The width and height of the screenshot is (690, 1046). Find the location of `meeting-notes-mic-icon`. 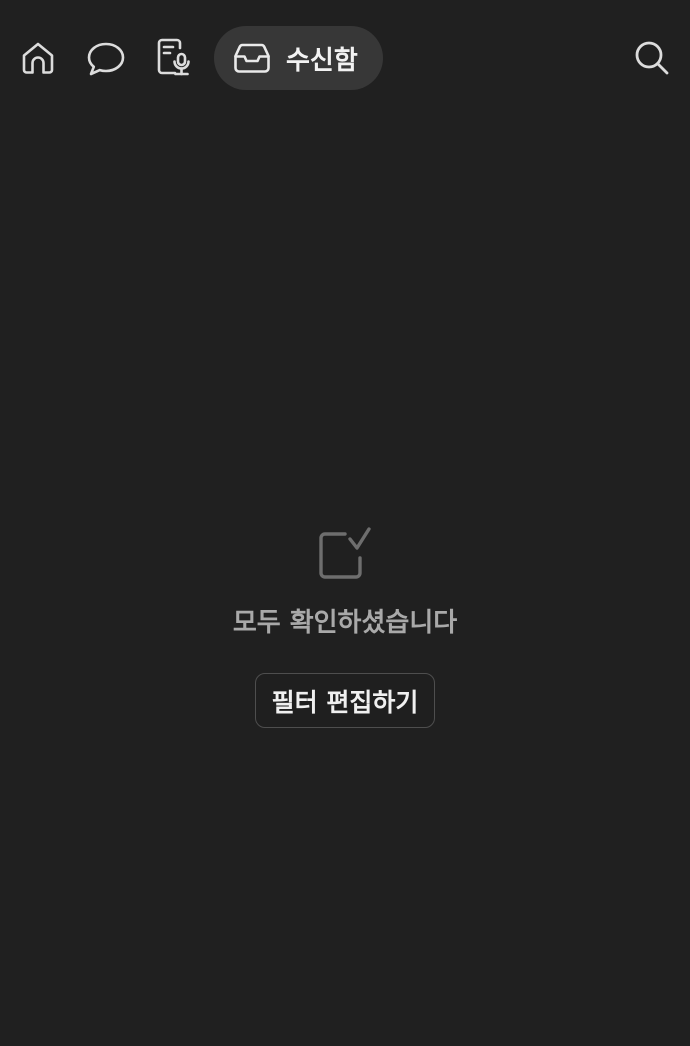

meeting-notes-mic-icon is located at coordinates (174, 58).